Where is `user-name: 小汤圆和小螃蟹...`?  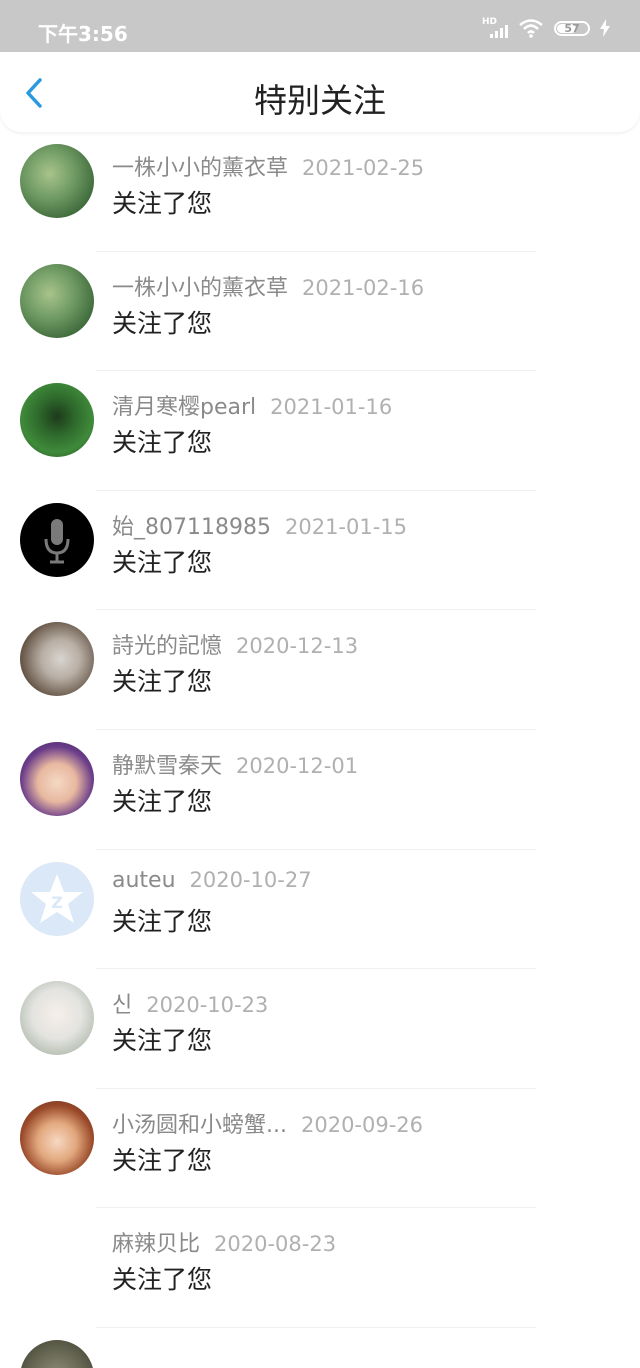 user-name: 小汤圆和小螃蟹... is located at coordinates (199, 1125).